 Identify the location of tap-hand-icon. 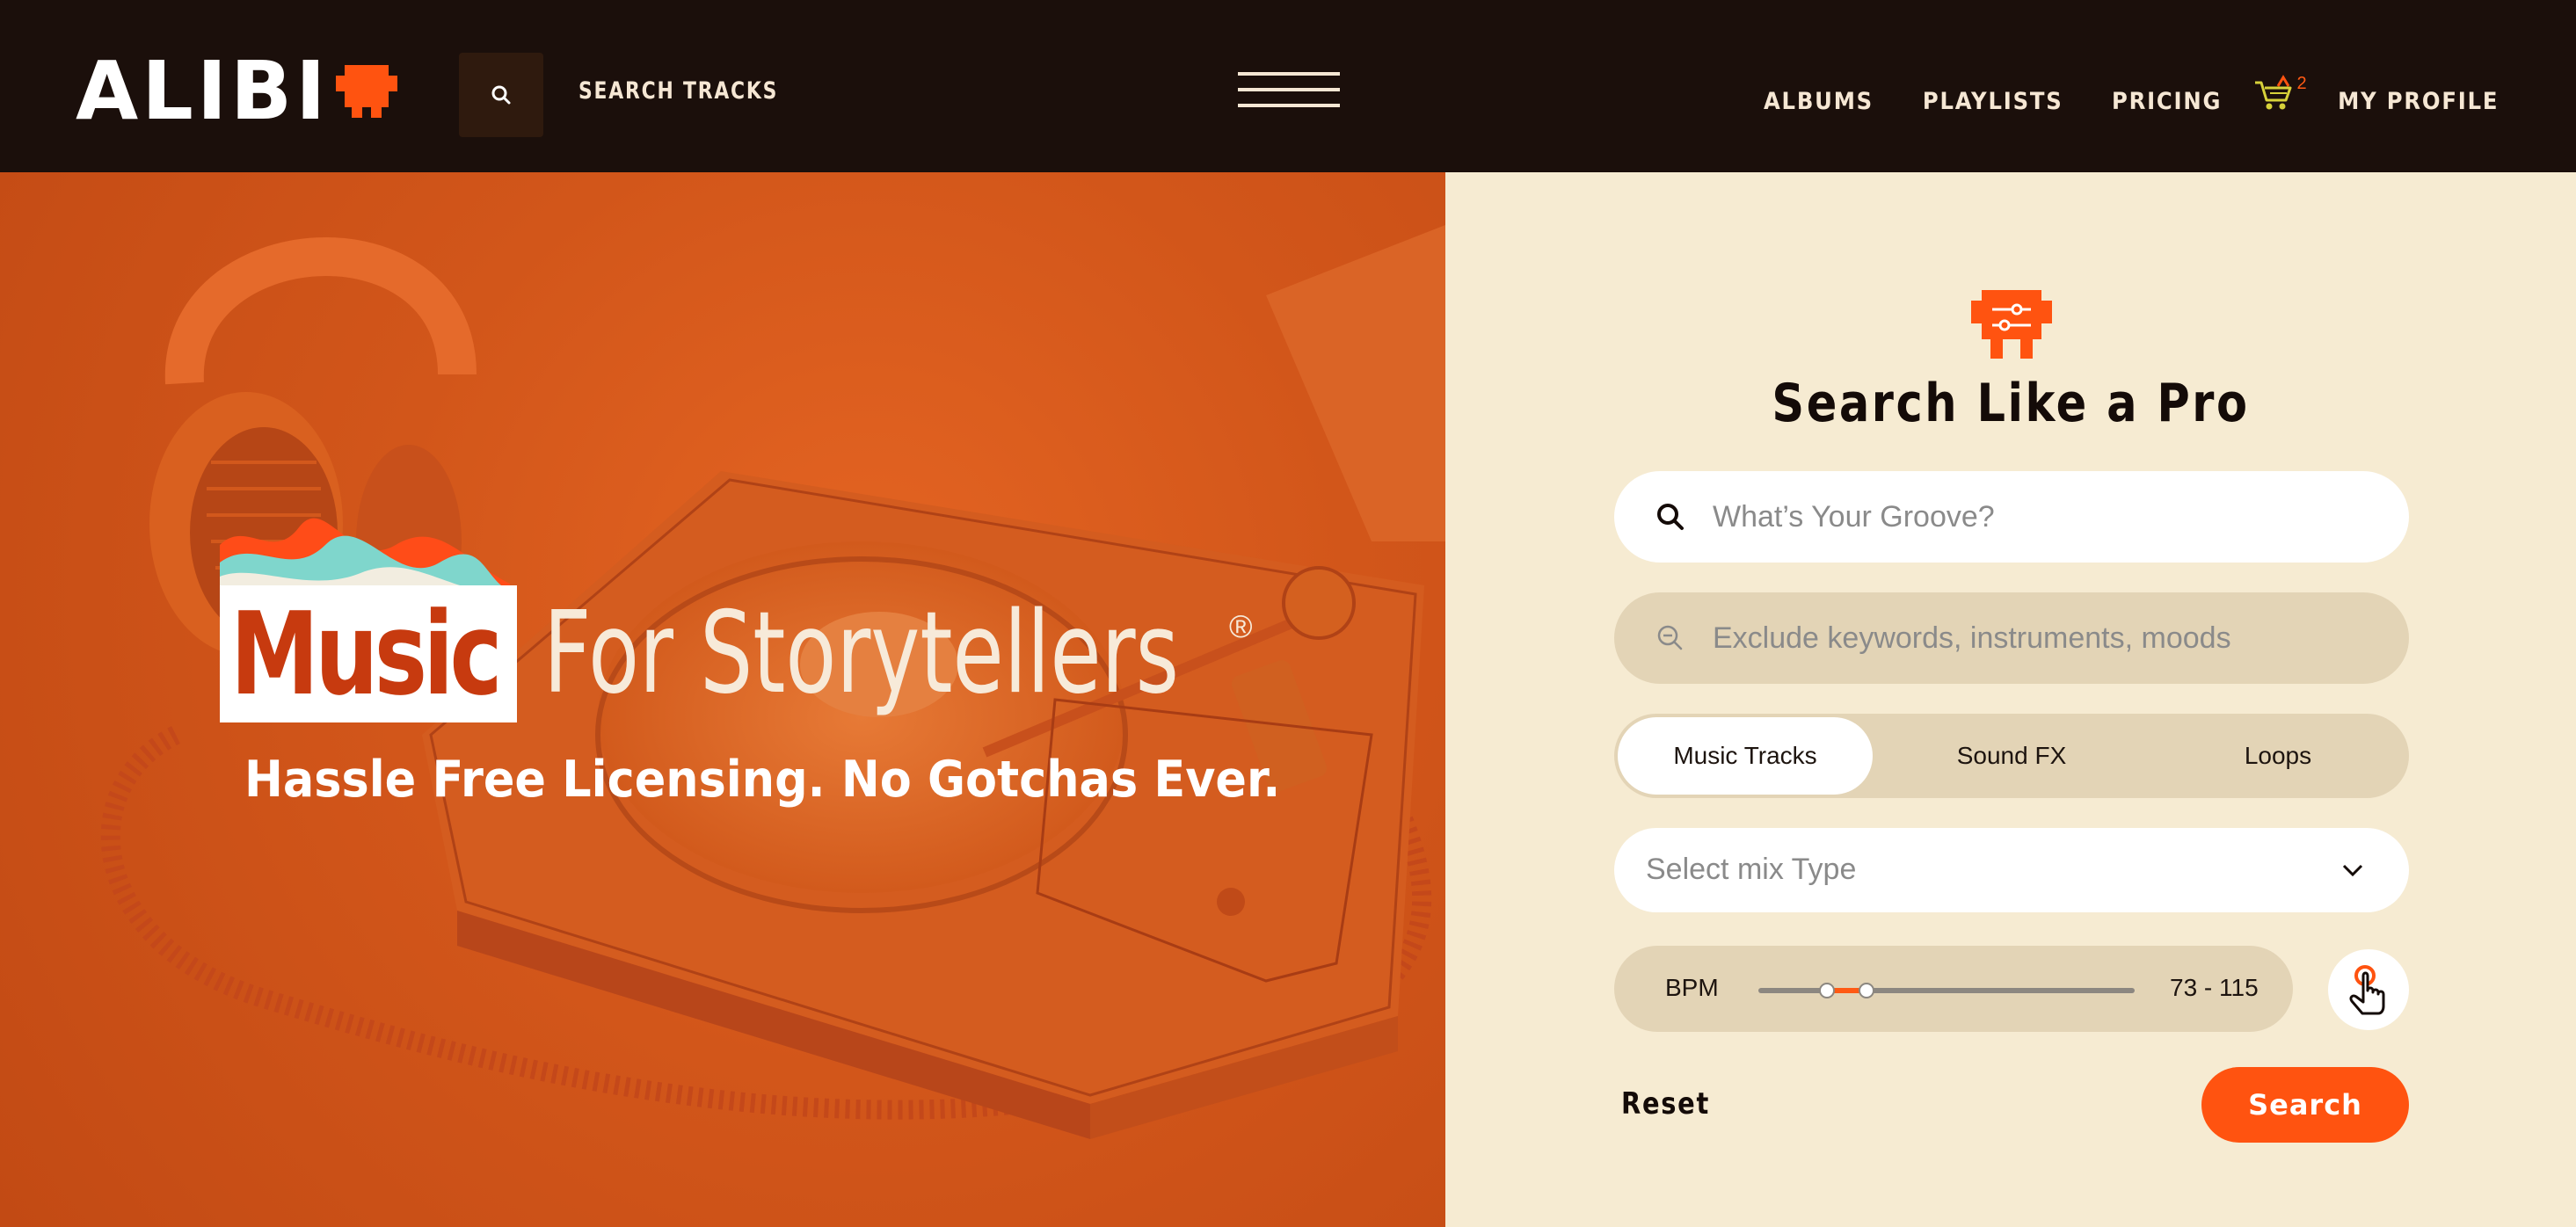
(2367, 990).